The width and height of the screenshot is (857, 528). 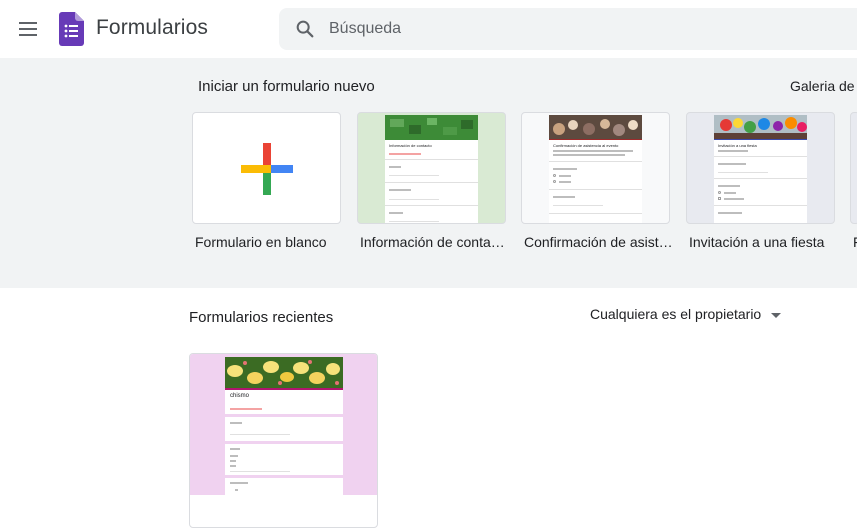 I want to click on template-label: Formulario en blanco, so click(x=261, y=242).